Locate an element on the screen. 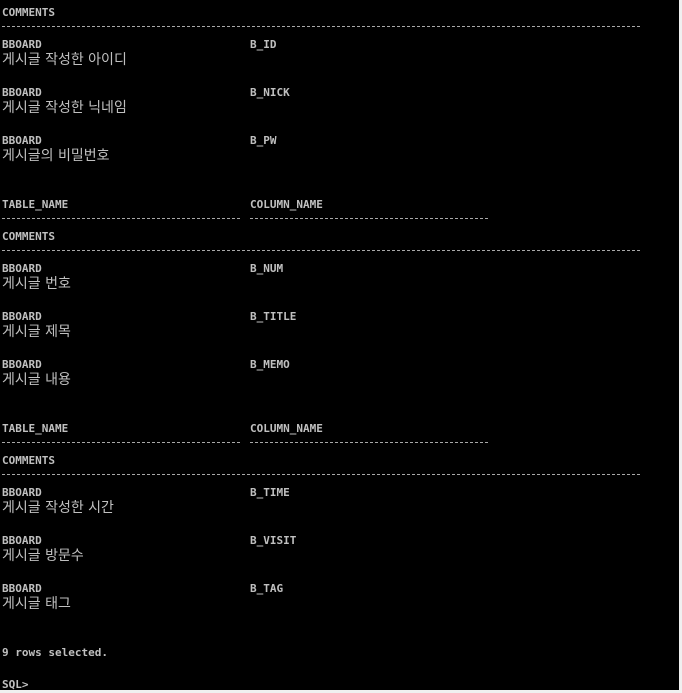 The height and width of the screenshot is (693, 682). row-comment: 게시글 작성한 닉네임 is located at coordinates (64, 108).